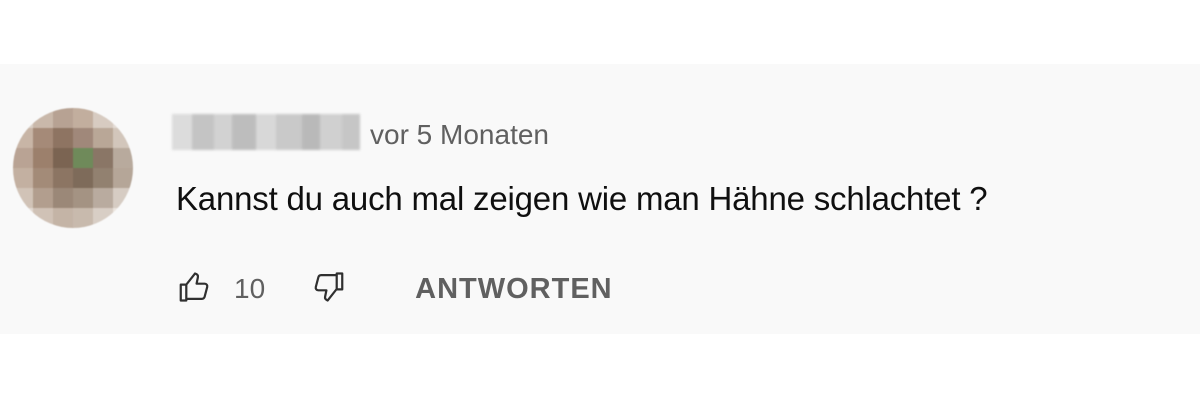 The image size is (1200, 400). What do you see at coordinates (513, 289) in the screenshot?
I see `reply-button: ANTWORTEN` at bounding box center [513, 289].